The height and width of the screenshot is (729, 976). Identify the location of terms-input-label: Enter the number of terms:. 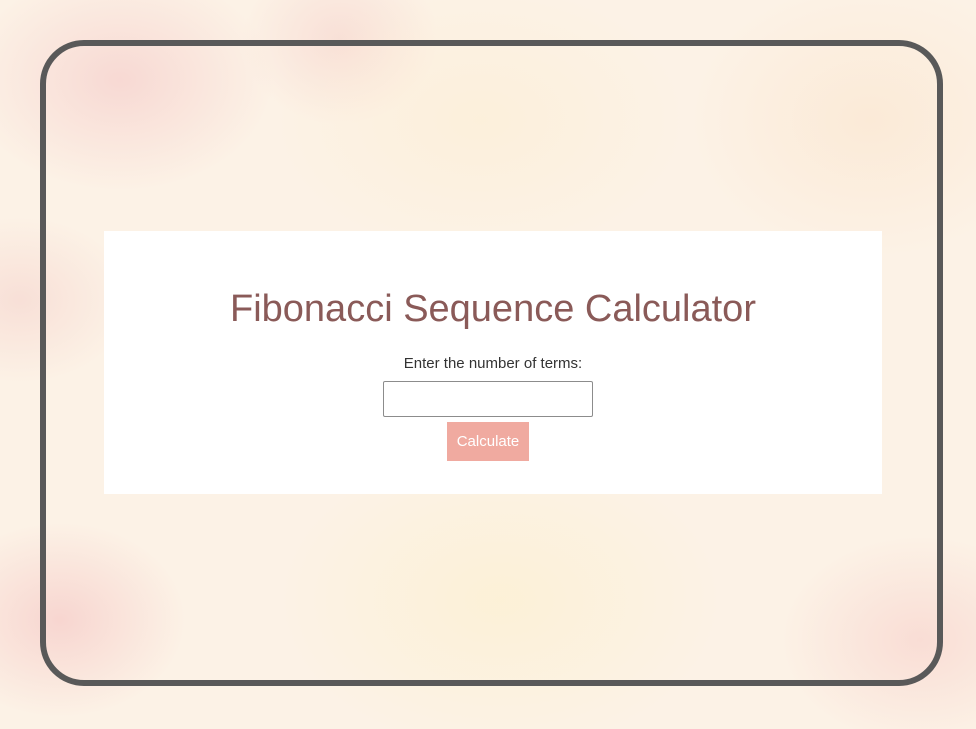
(493, 363).